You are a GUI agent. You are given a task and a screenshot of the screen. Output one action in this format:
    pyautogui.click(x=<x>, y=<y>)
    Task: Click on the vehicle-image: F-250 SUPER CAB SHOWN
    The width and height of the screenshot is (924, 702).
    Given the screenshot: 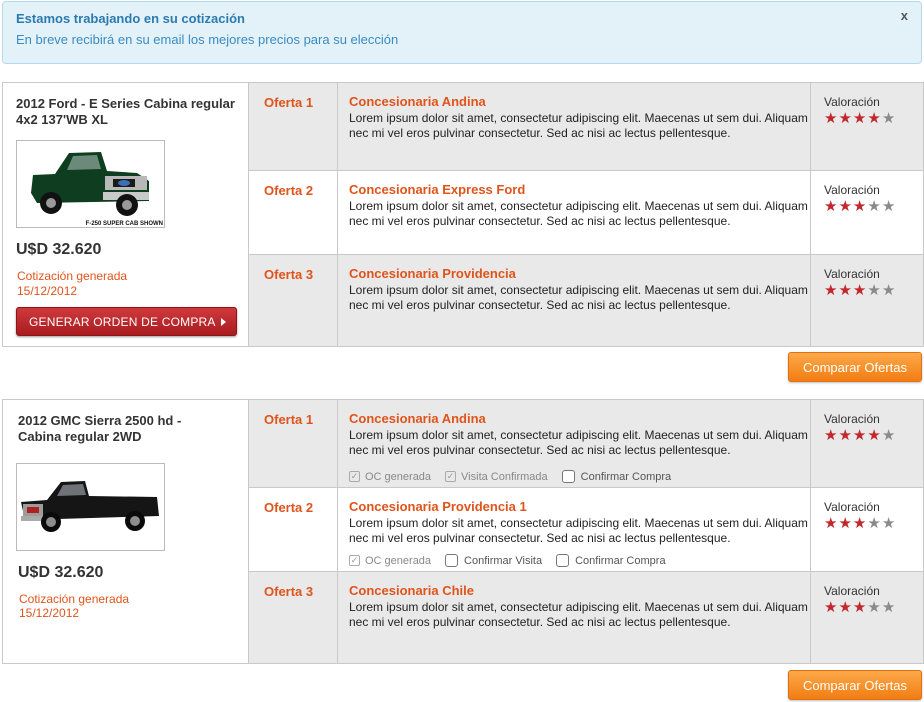 What is the action you would take?
    pyautogui.click(x=90, y=184)
    